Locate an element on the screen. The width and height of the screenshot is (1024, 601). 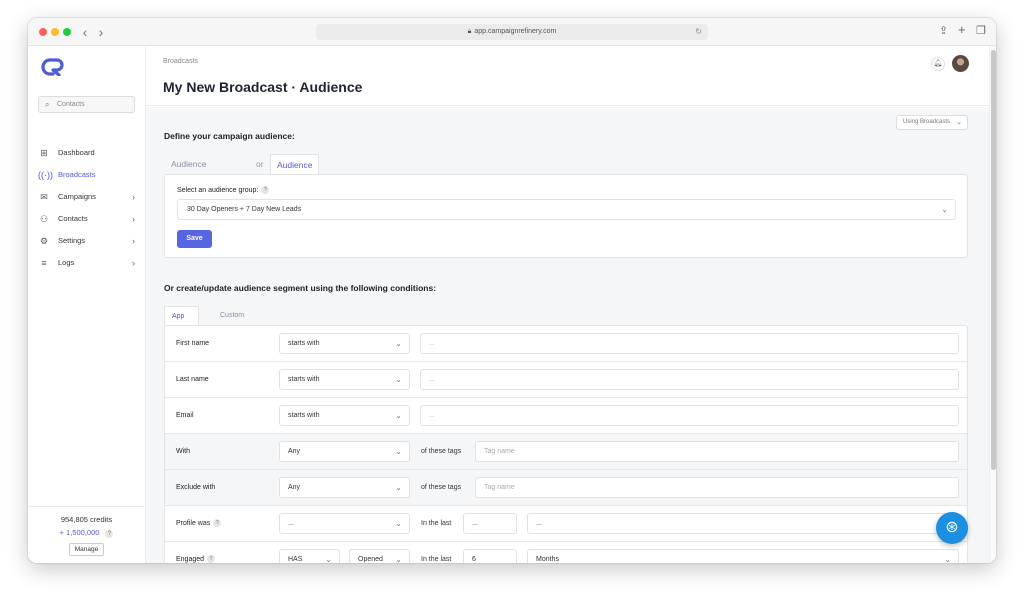
sidebar-item-settings: ⚙ Settings › is located at coordinates (86, 241).